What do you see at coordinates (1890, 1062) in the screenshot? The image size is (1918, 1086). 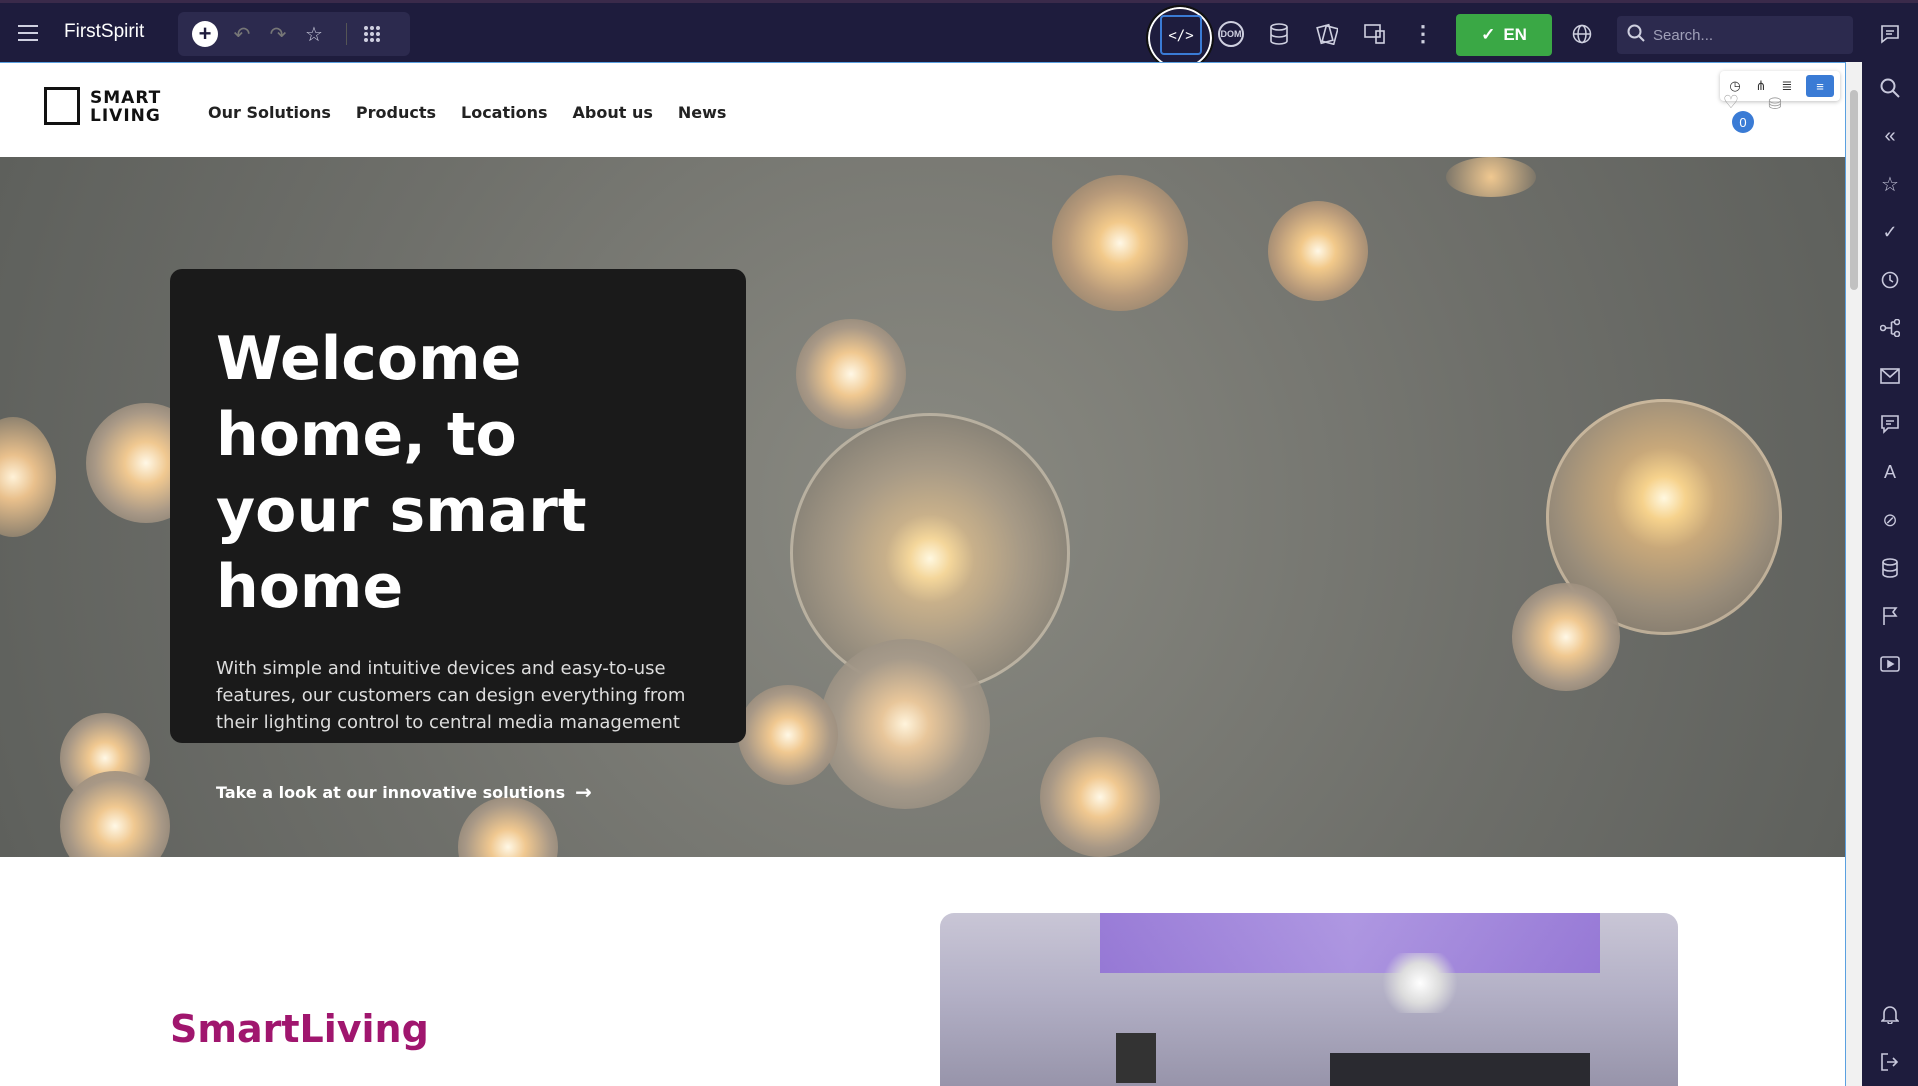 I see `logout-icon` at bounding box center [1890, 1062].